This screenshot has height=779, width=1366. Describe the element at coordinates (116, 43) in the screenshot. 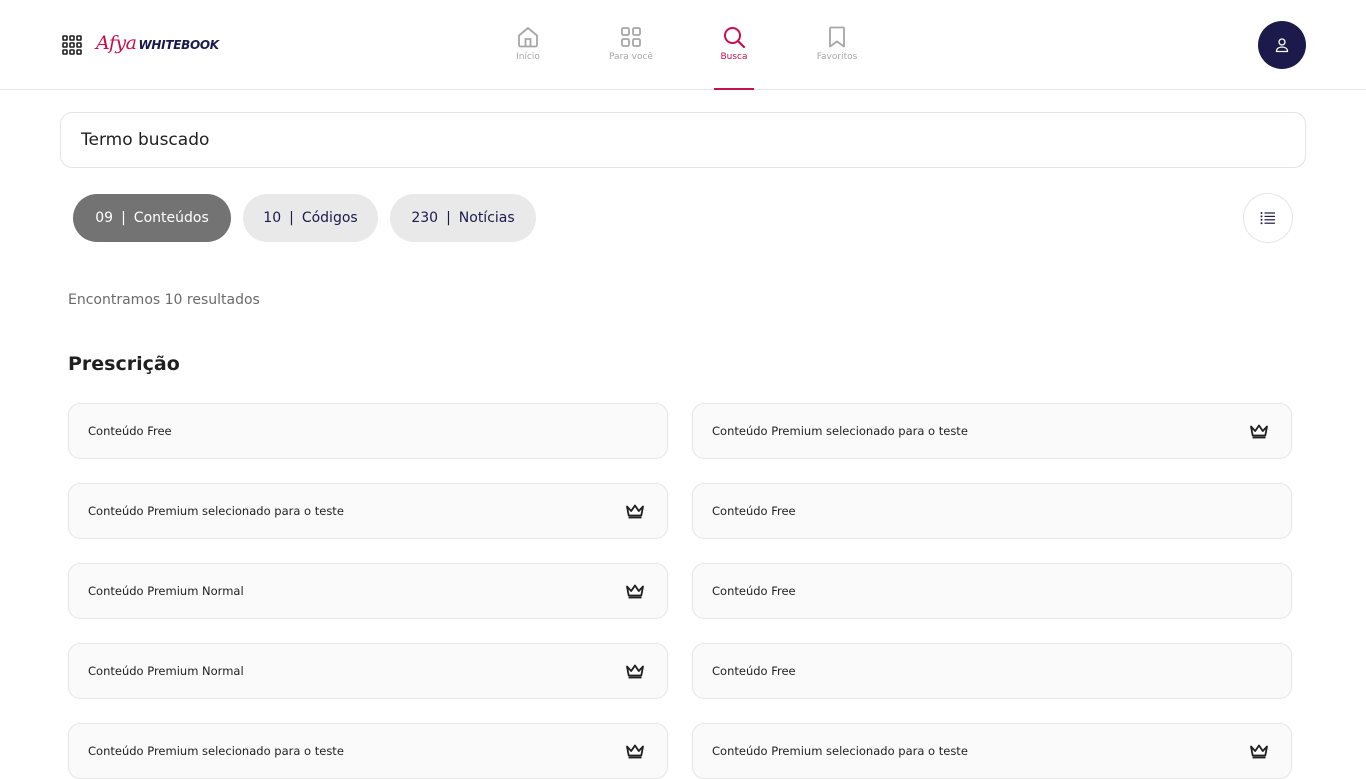

I see `brand-afya: Afya` at that location.